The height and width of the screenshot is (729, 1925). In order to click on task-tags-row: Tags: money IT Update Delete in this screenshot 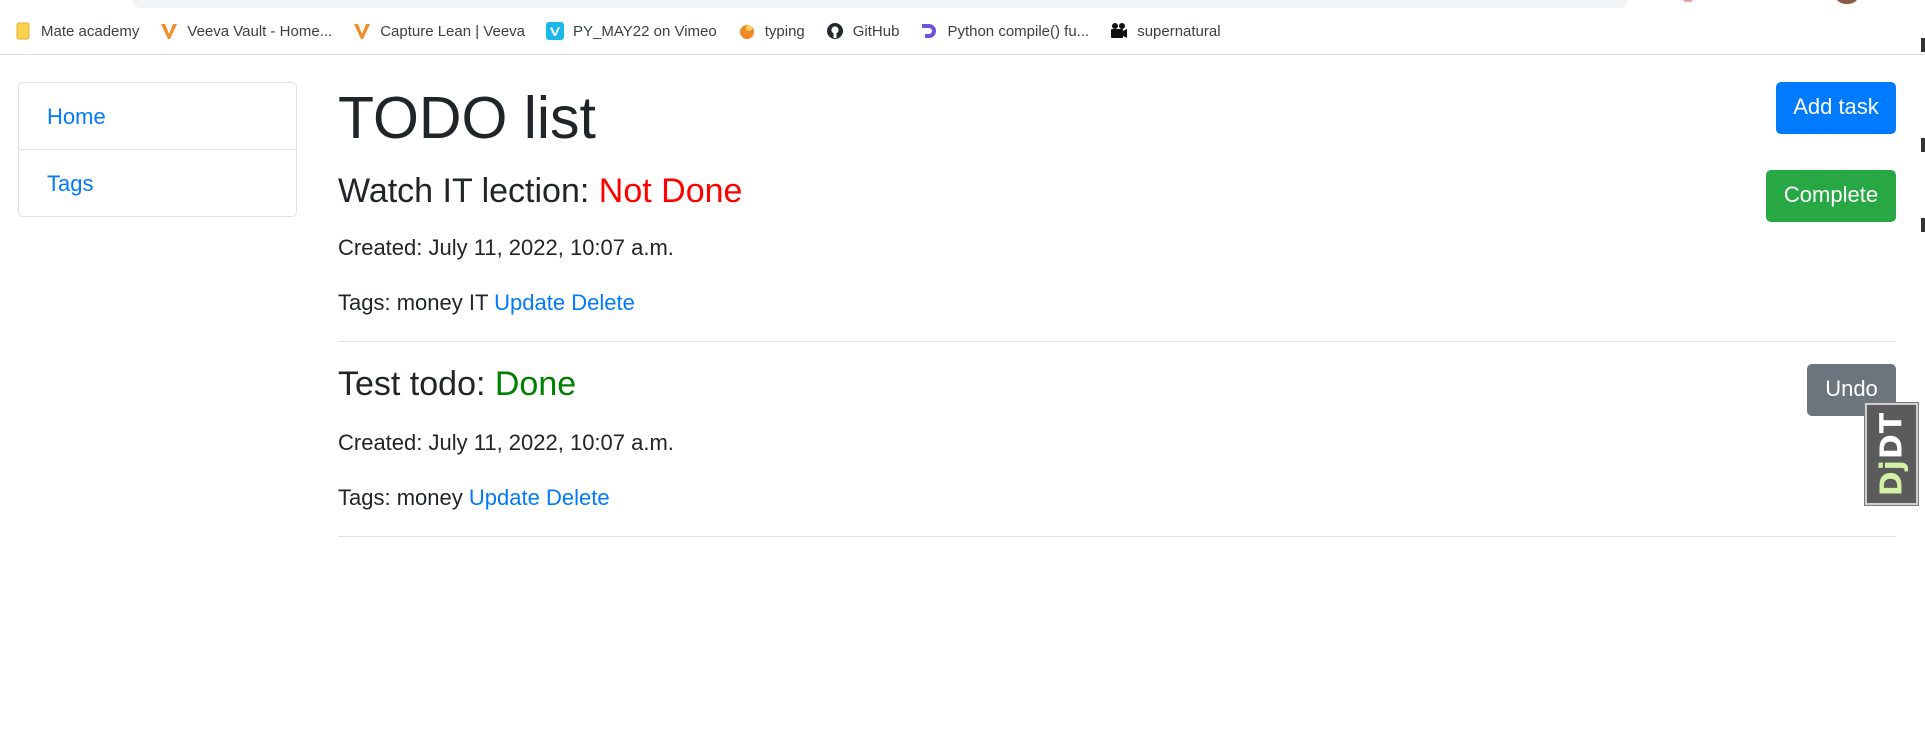, I will do `click(486, 303)`.